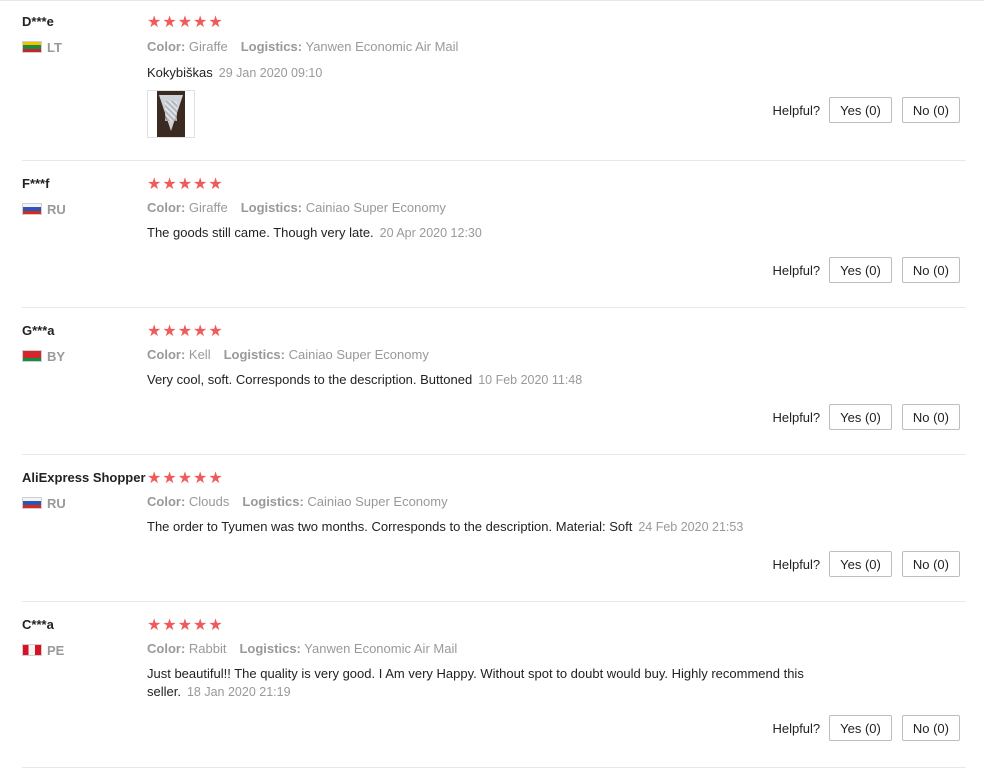  Describe the element at coordinates (238, 692) in the screenshot. I see `review-date: 18 Jan 2020 21:19` at that location.